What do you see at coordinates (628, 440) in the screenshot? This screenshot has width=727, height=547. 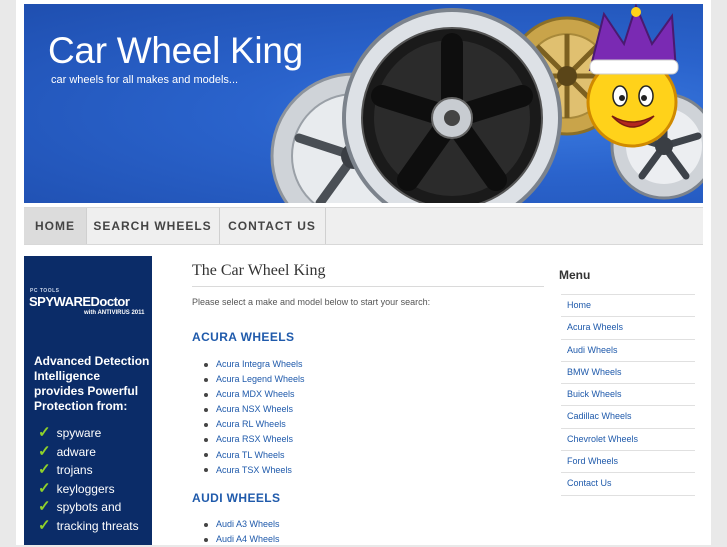 I see `menu-item-chevrolet: Chevrolet Wheels` at bounding box center [628, 440].